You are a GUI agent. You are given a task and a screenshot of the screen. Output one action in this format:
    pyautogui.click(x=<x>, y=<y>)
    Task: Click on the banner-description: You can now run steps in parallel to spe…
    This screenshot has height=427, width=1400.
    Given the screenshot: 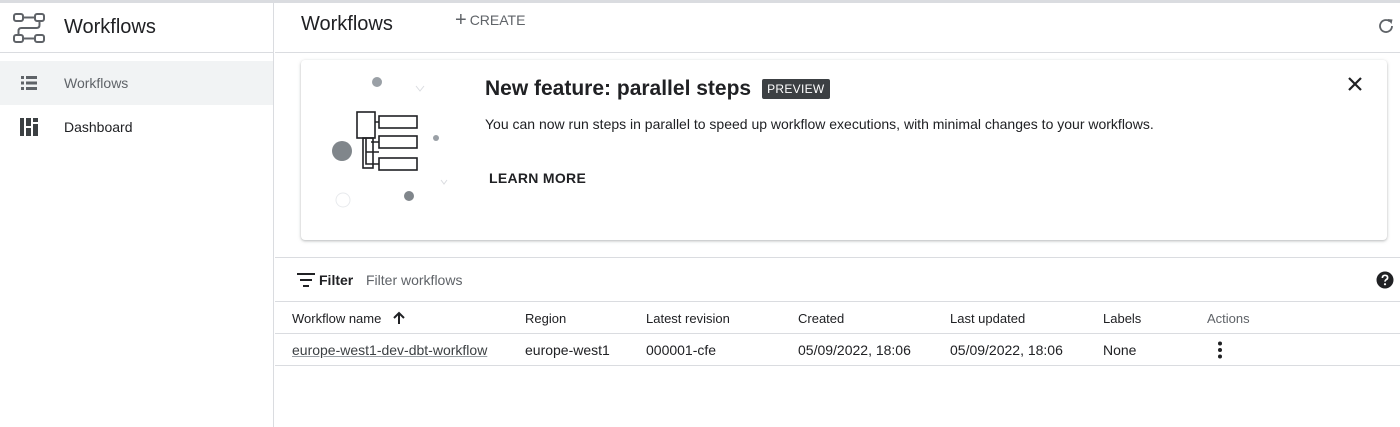 What is the action you would take?
    pyautogui.click(x=819, y=124)
    